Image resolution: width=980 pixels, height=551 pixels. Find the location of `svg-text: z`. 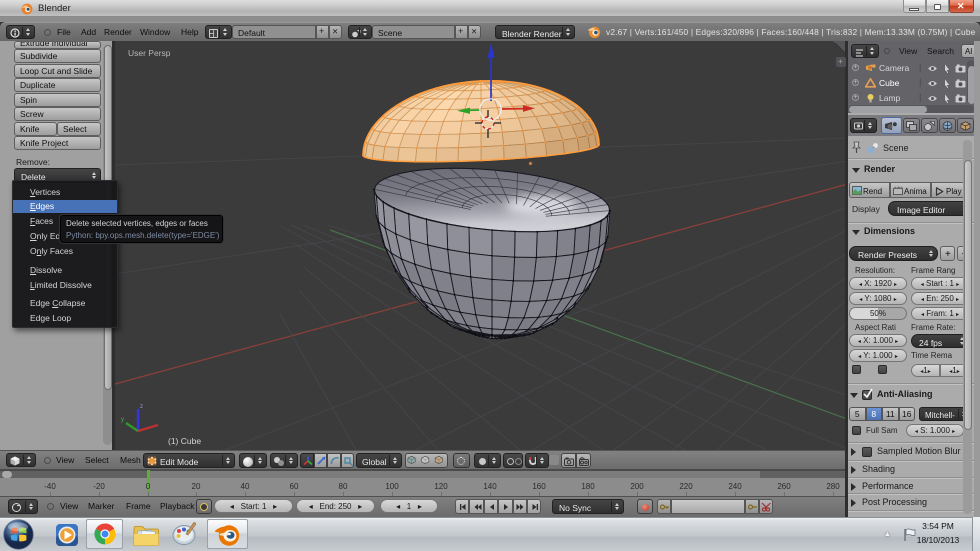

svg-text: z is located at coordinates (141, 407).